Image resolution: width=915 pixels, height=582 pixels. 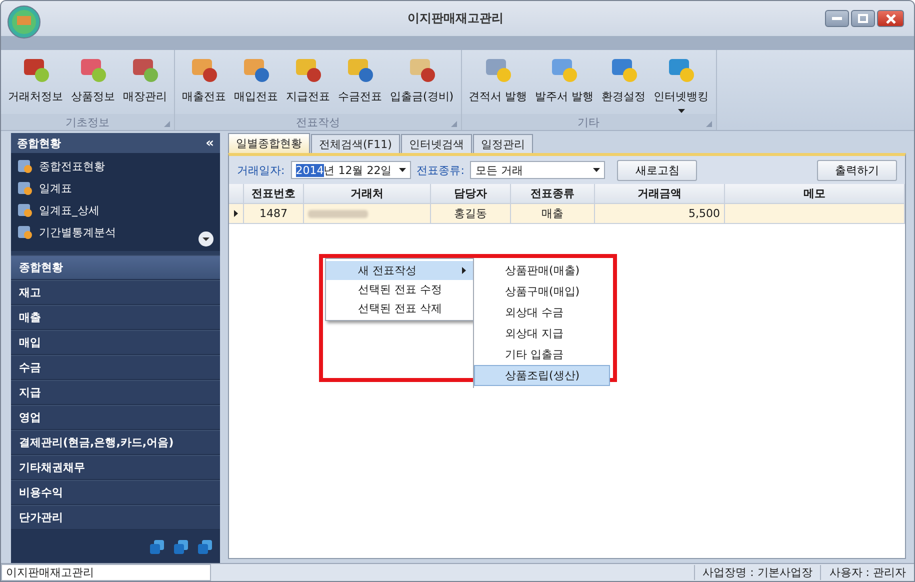 I want to click on close-button, so click(x=890, y=18).